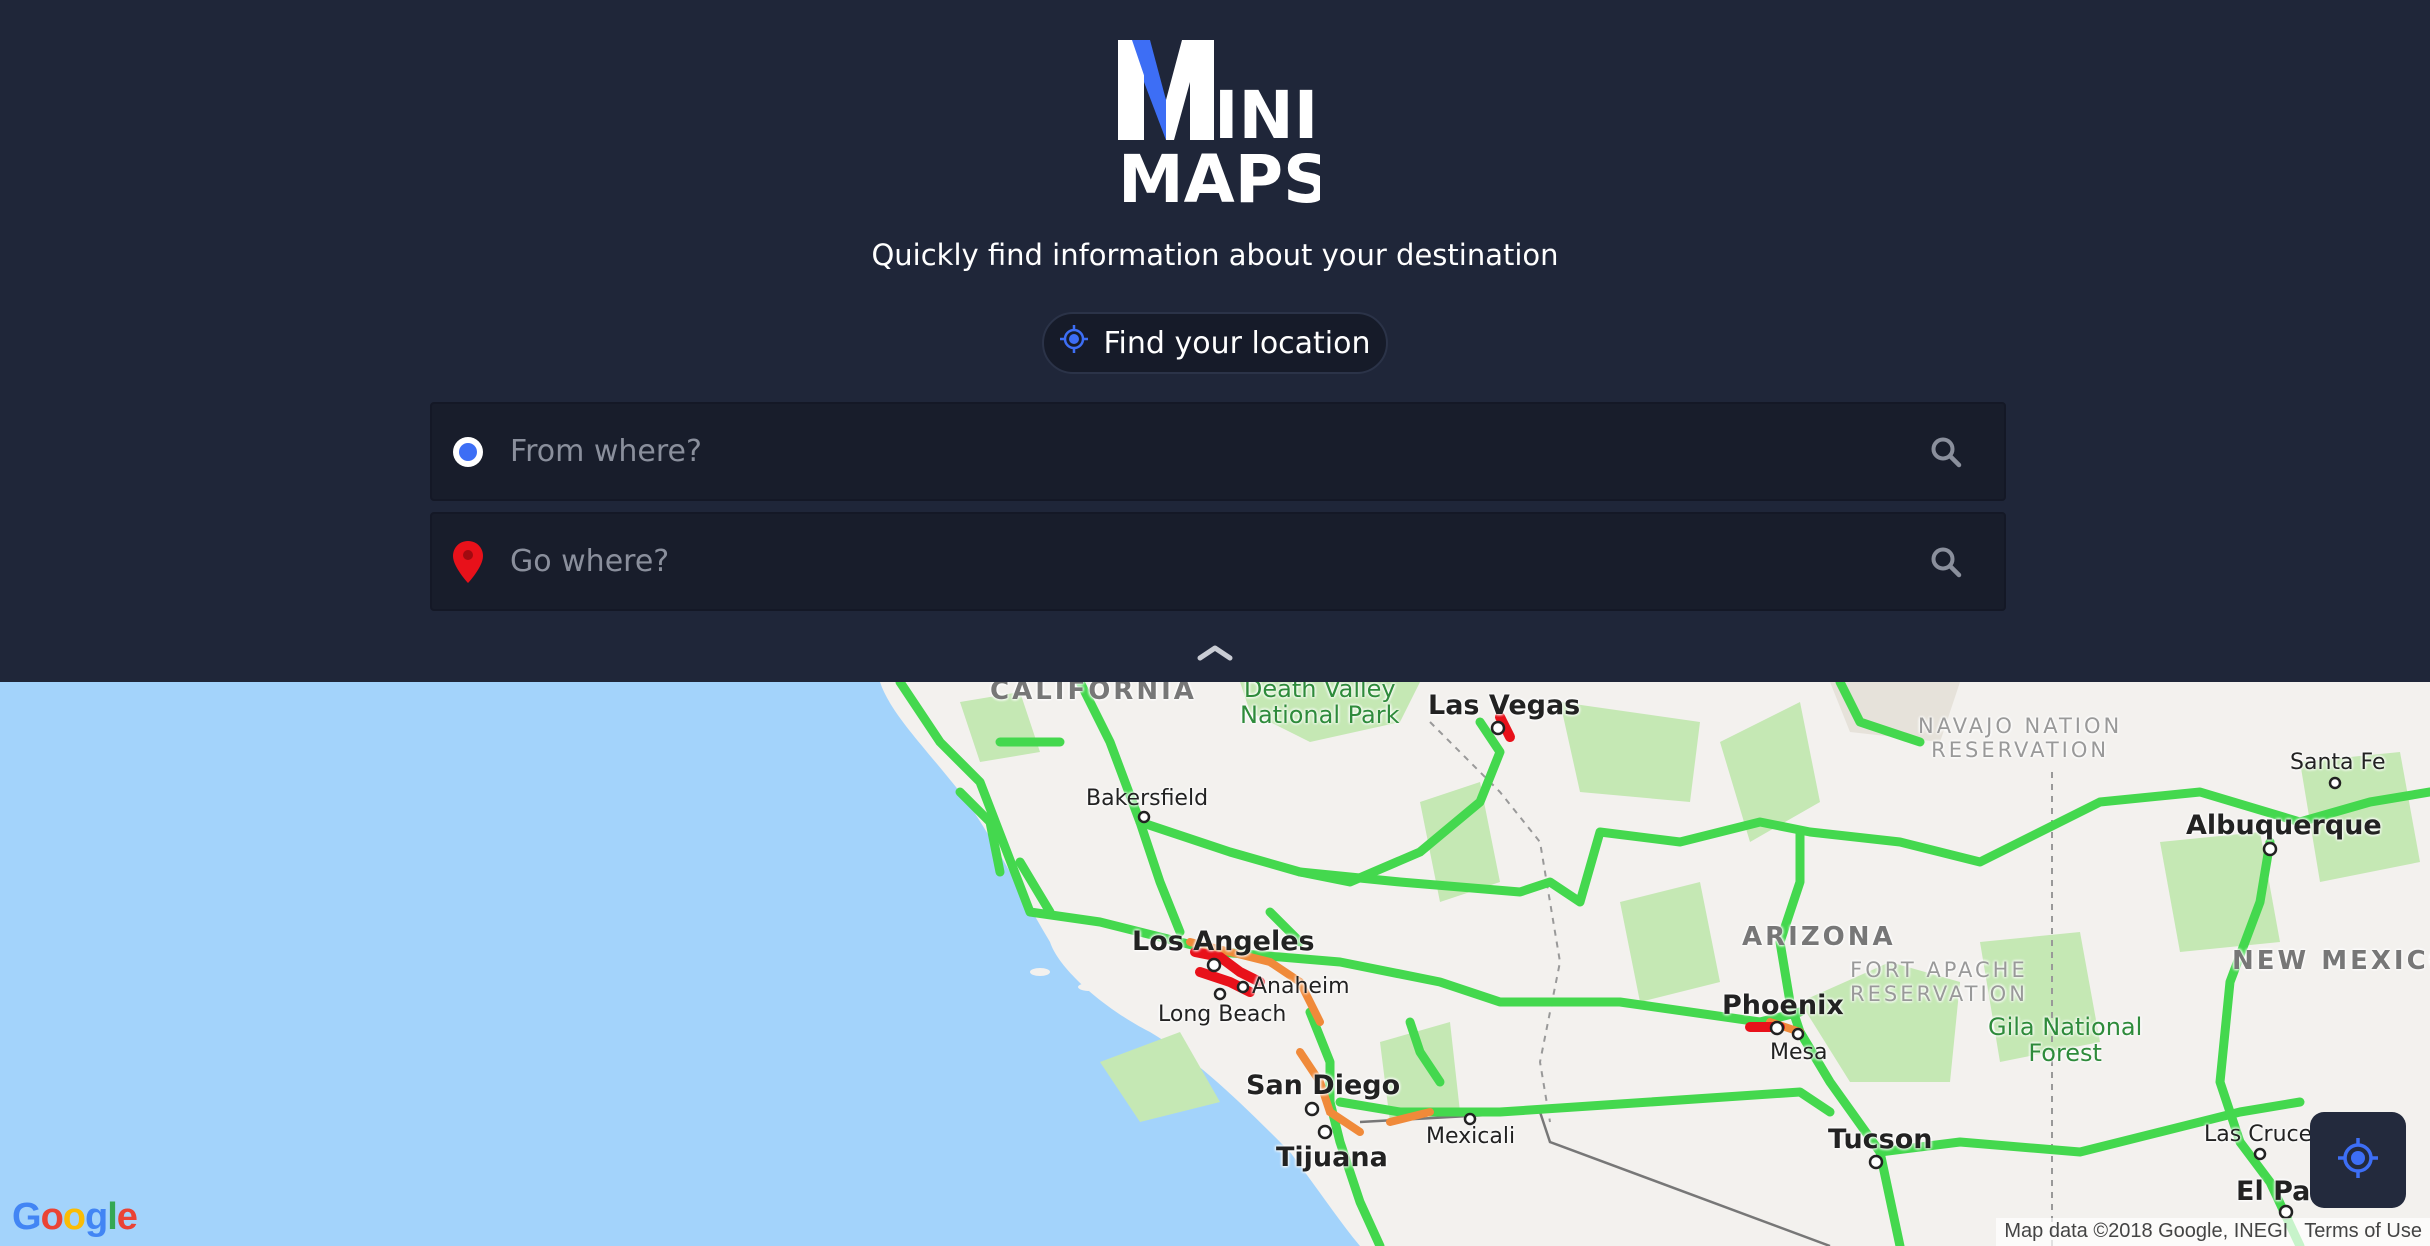  Describe the element at coordinates (1320, 705) in the screenshot. I see `map-label-death-valley: Death Valley National Park` at that location.